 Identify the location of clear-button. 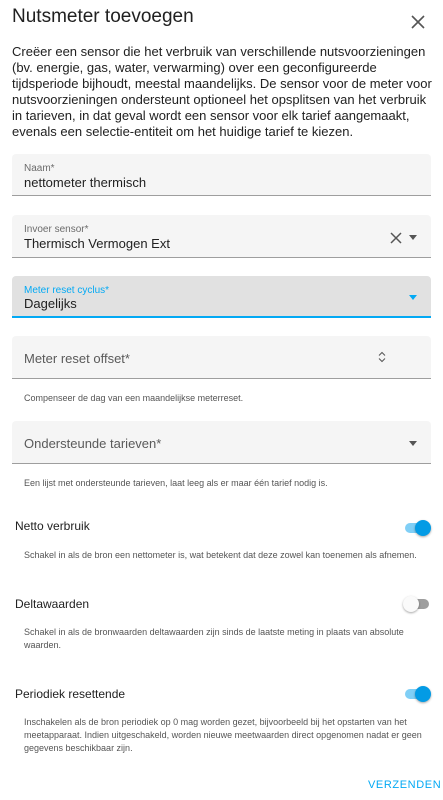
(396, 237).